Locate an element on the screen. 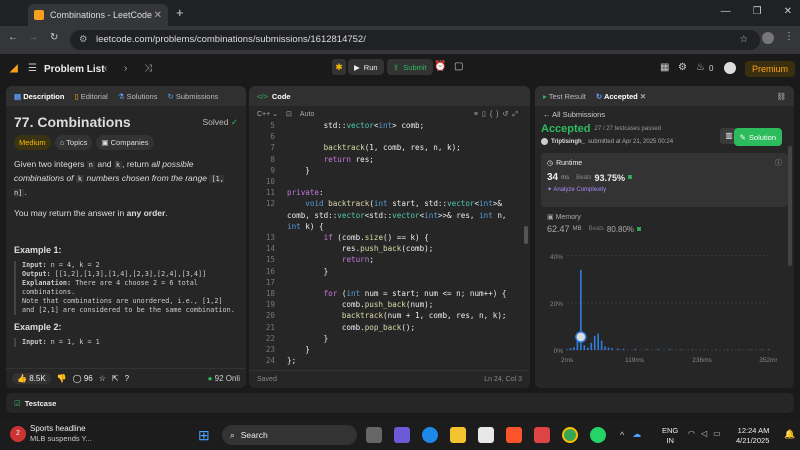  notifications-icon: 🔔 is located at coordinates (789, 434).